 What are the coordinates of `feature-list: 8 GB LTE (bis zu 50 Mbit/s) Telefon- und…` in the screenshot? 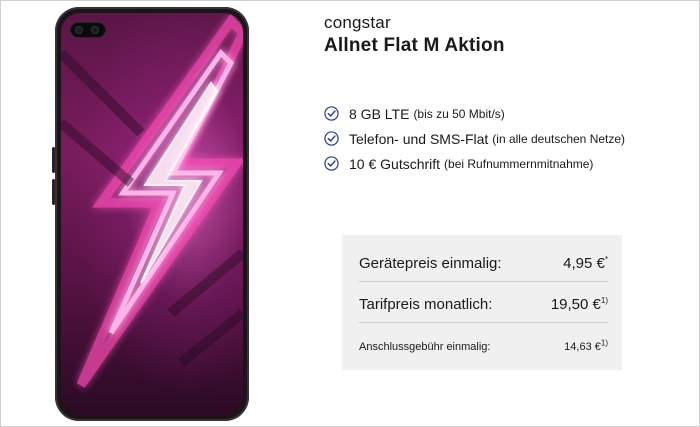 It's located at (474, 138).